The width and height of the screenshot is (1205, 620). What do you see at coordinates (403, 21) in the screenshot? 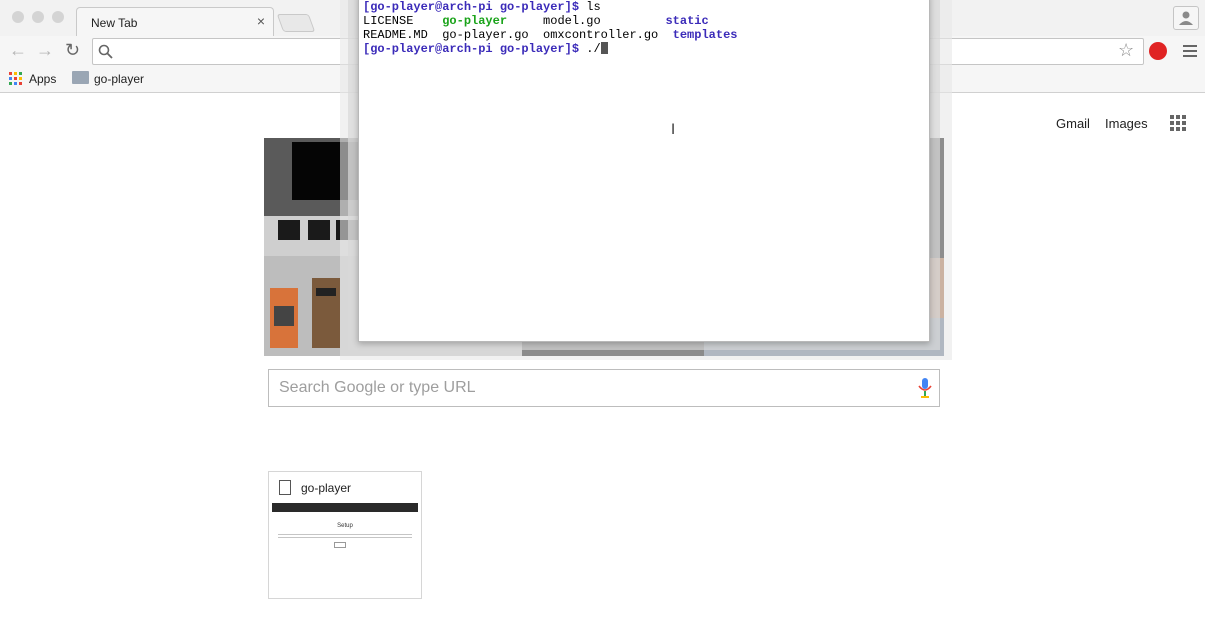
I see `file-license: LICENSE` at bounding box center [403, 21].